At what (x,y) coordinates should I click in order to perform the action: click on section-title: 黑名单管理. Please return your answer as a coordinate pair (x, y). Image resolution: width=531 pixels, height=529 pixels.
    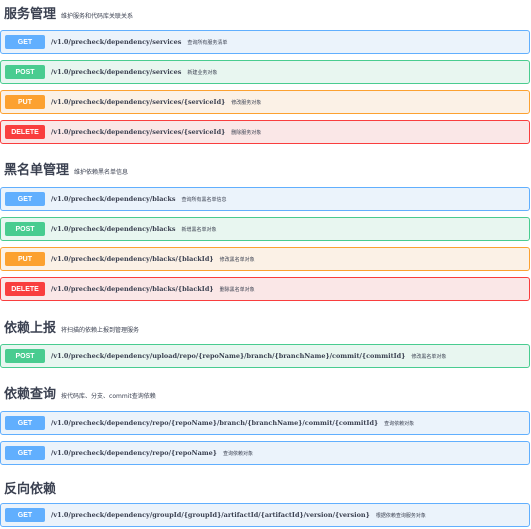
    Looking at the image, I should click on (37, 170).